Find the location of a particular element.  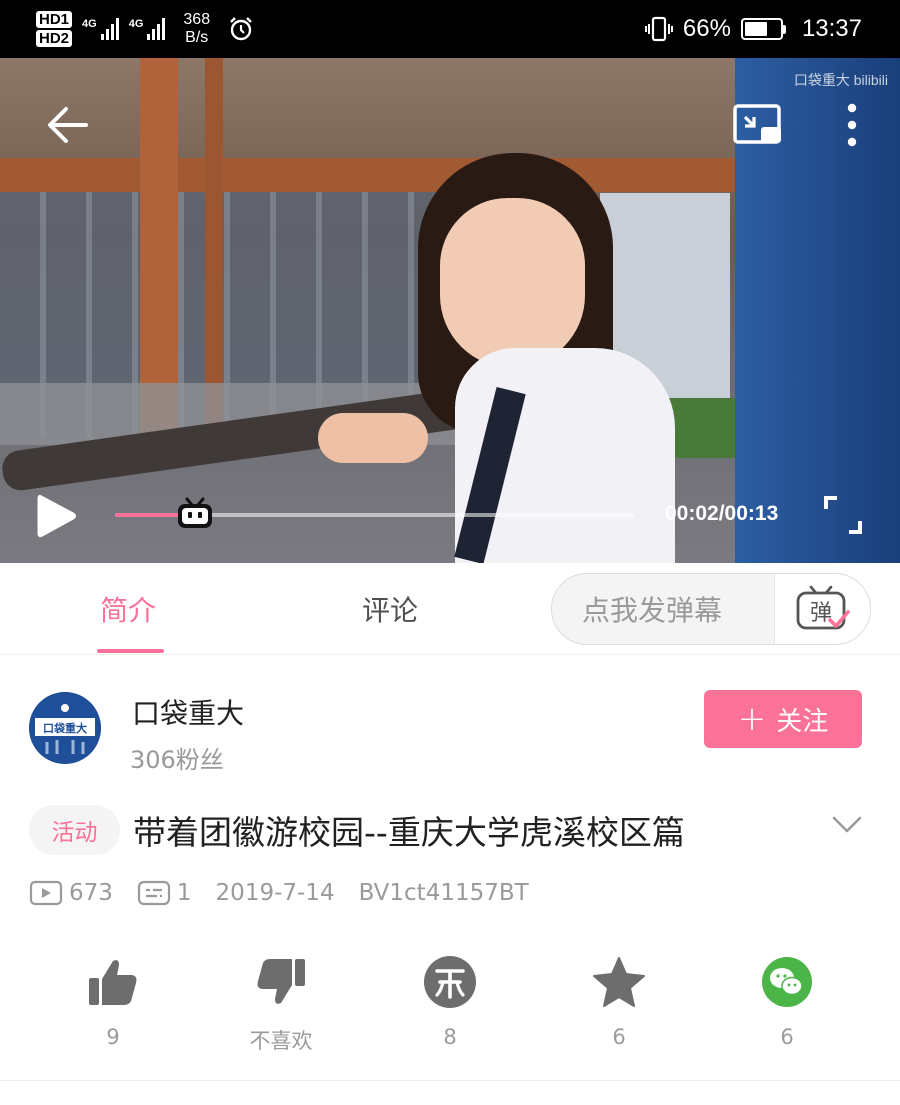

like-count: 9 is located at coordinates (113, 1037).